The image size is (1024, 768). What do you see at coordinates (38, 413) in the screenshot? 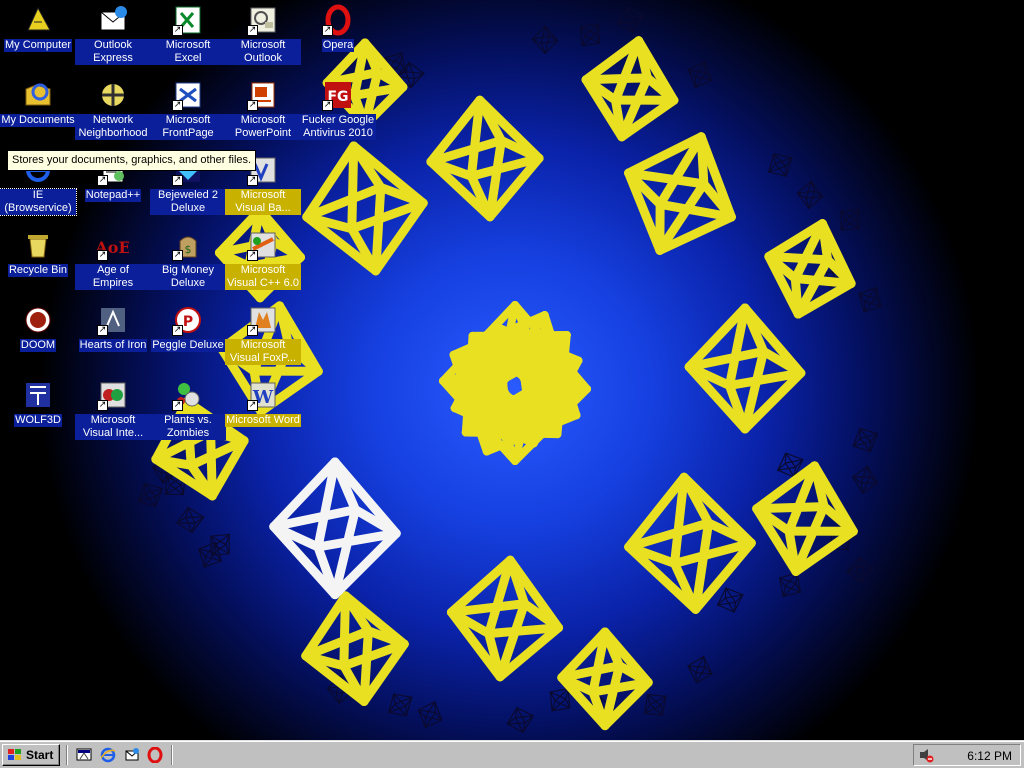
I see `desktop-icon-wolf3d: WOLF3D` at bounding box center [38, 413].